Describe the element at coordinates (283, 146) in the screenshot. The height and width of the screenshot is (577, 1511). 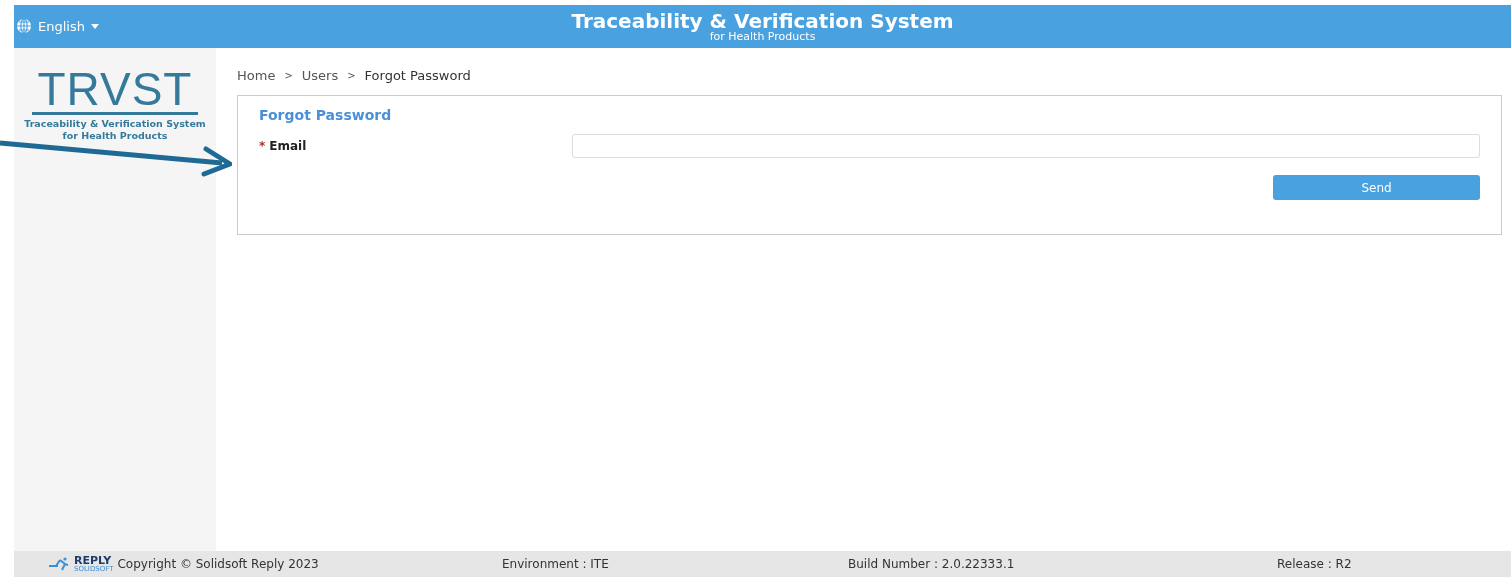
I see `field-label: * Email` at that location.